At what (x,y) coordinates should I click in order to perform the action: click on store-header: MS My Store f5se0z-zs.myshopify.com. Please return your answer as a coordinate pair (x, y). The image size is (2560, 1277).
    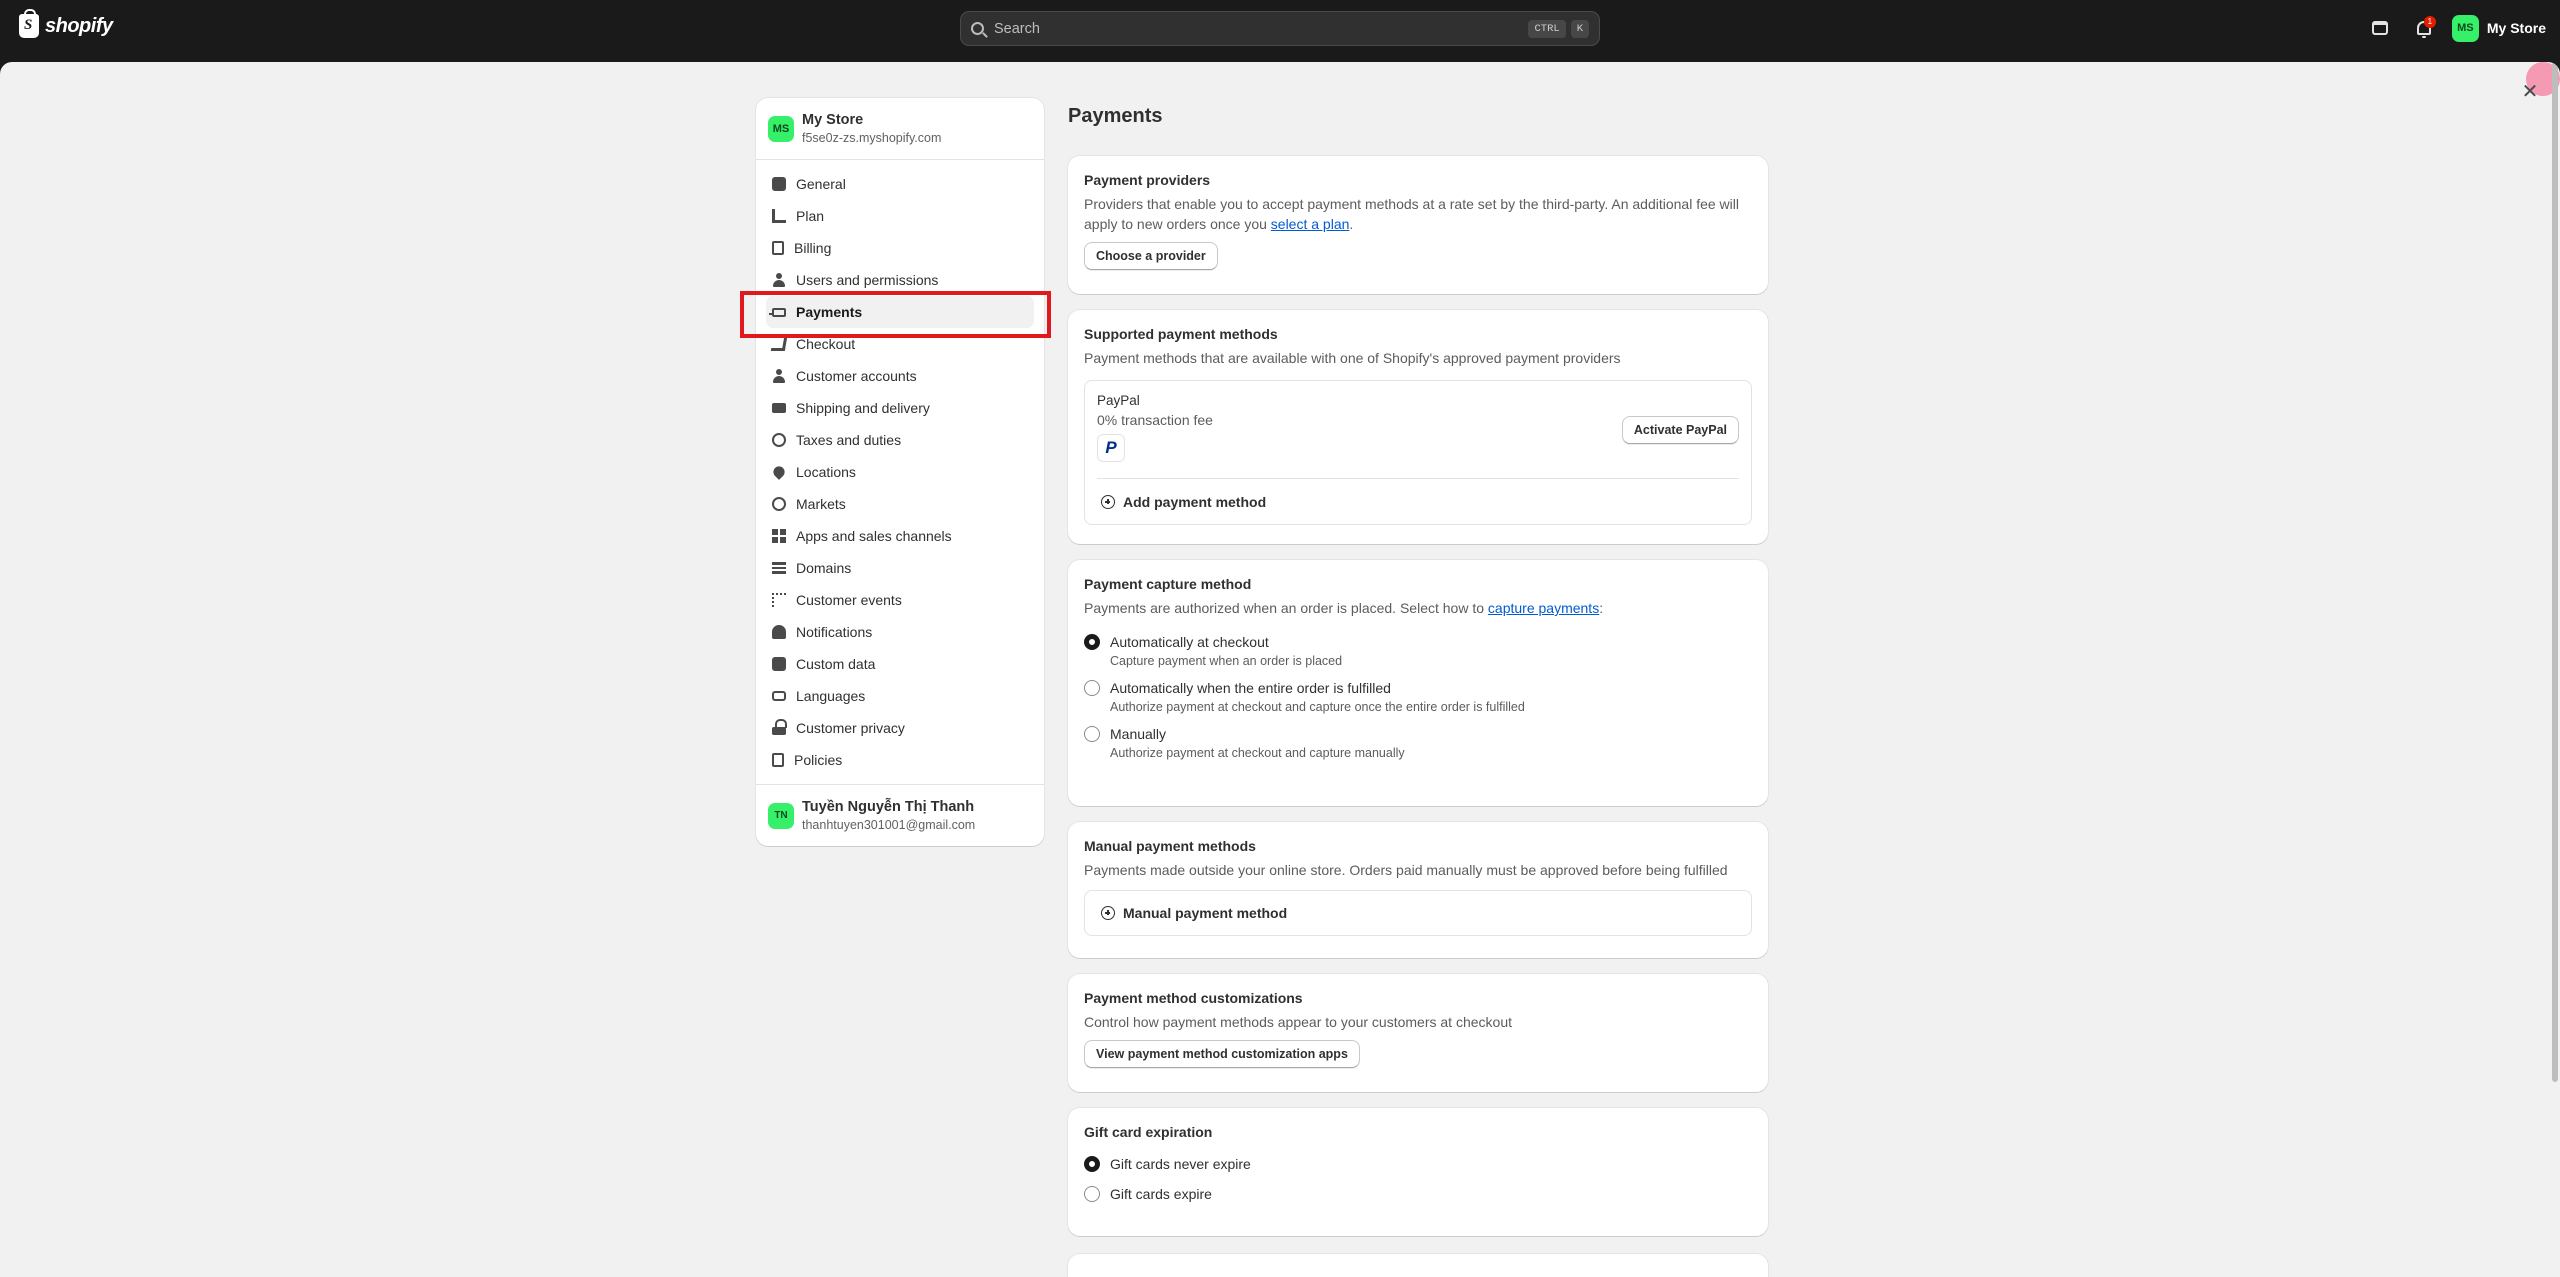
    Looking at the image, I should click on (900, 129).